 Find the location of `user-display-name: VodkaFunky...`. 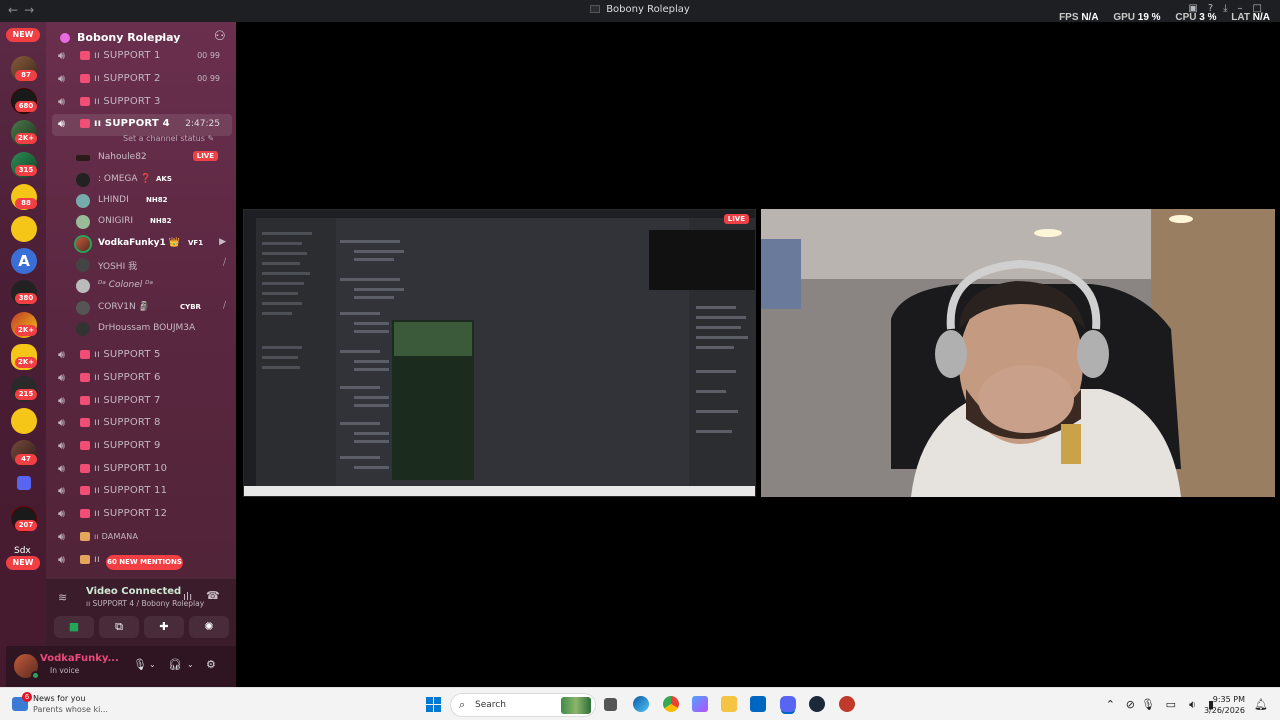

user-display-name: VodkaFunky... is located at coordinates (79, 658).